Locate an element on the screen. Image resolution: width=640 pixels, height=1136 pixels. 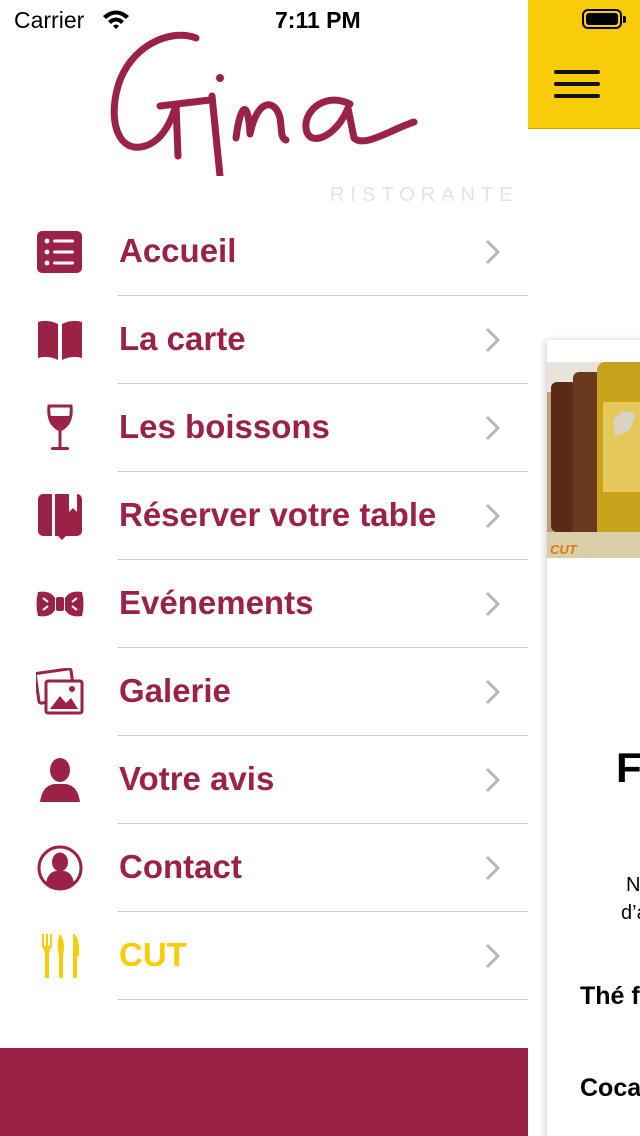
menu-item-label: Votre avis is located at coordinates (197, 778).